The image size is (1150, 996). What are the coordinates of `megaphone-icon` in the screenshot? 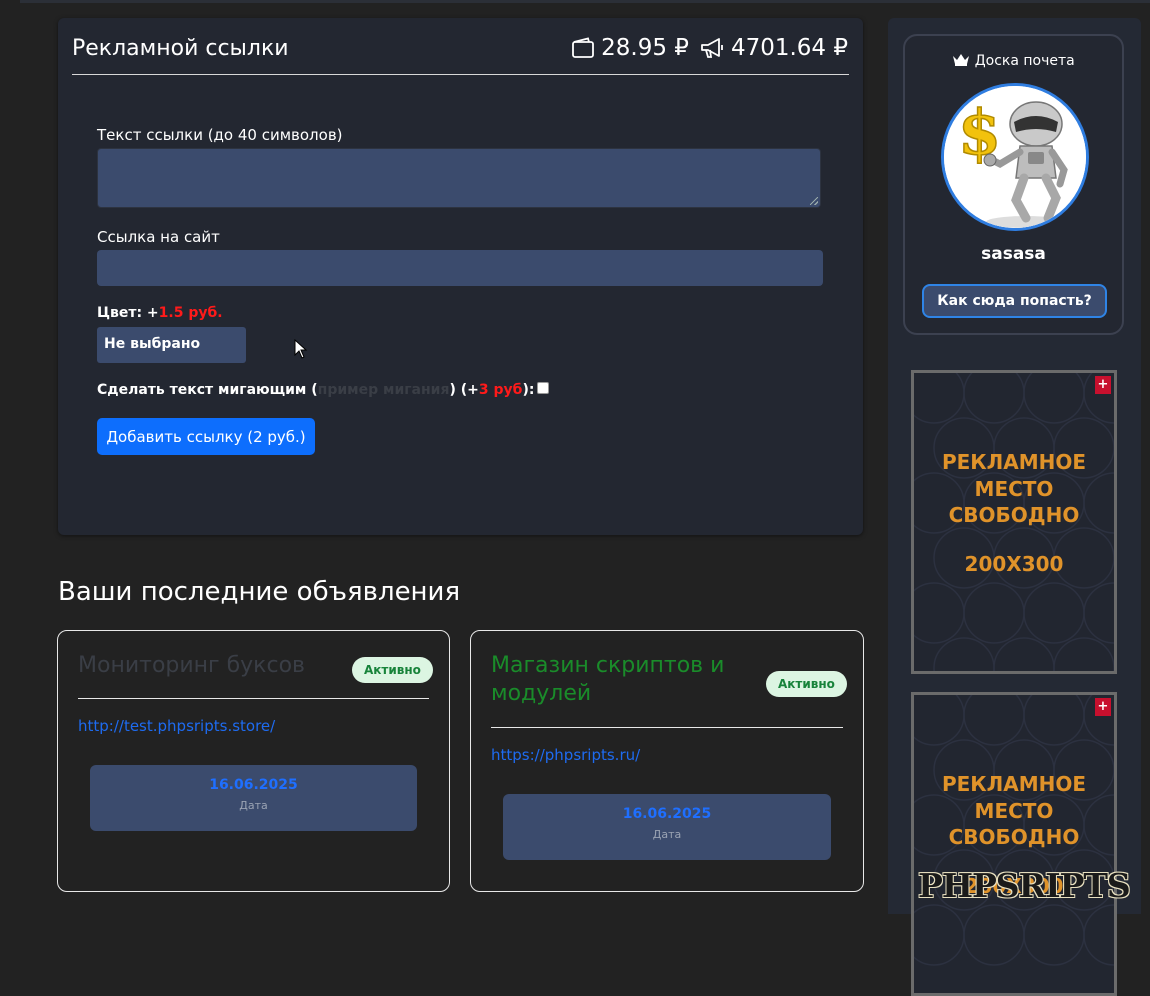 It's located at (712, 48).